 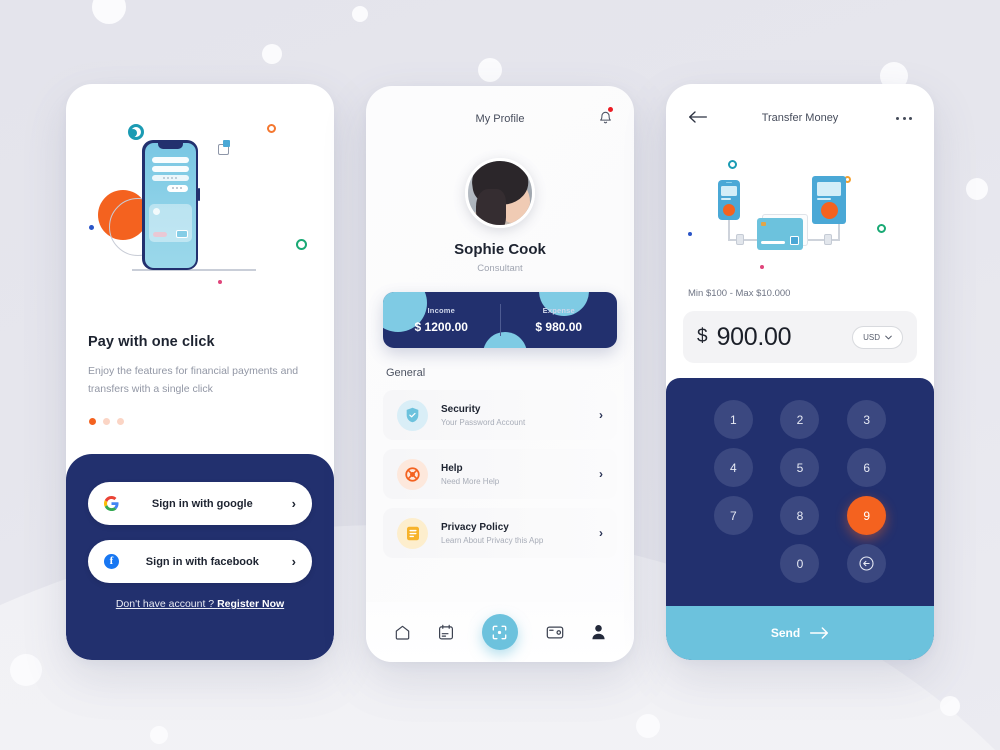 What do you see at coordinates (111, 503) in the screenshot?
I see `google-icon` at bounding box center [111, 503].